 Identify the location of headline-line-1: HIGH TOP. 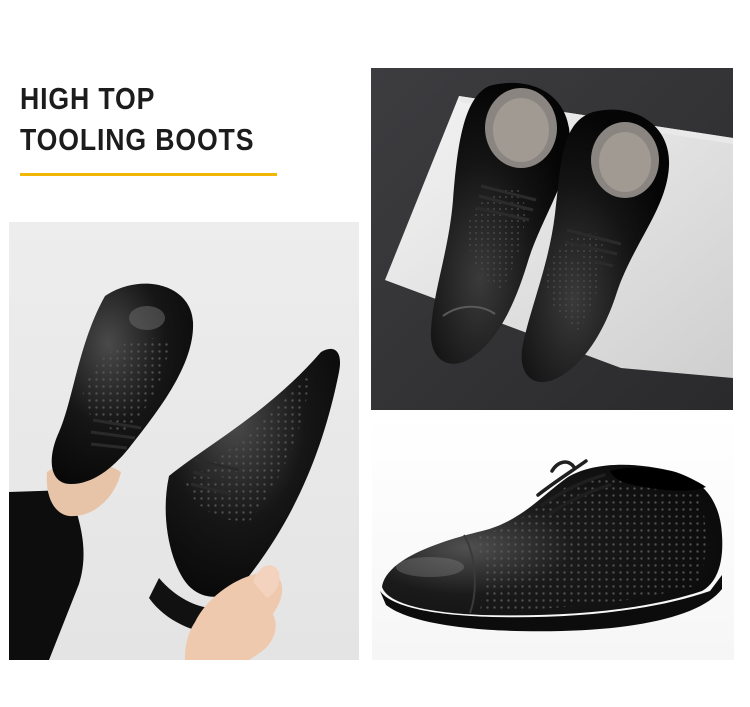
(88, 98).